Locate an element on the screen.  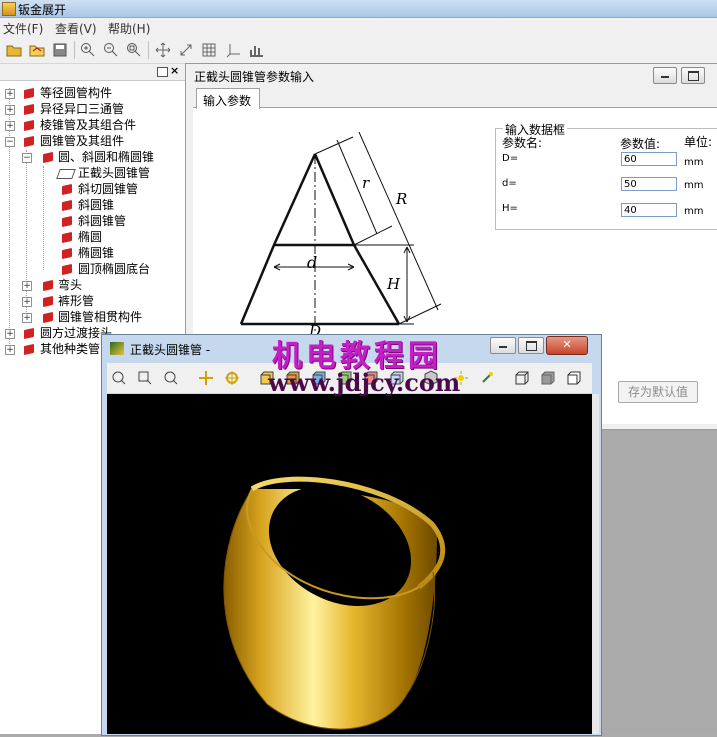
tree-panel-header: × is located at coordinates (92, 72).